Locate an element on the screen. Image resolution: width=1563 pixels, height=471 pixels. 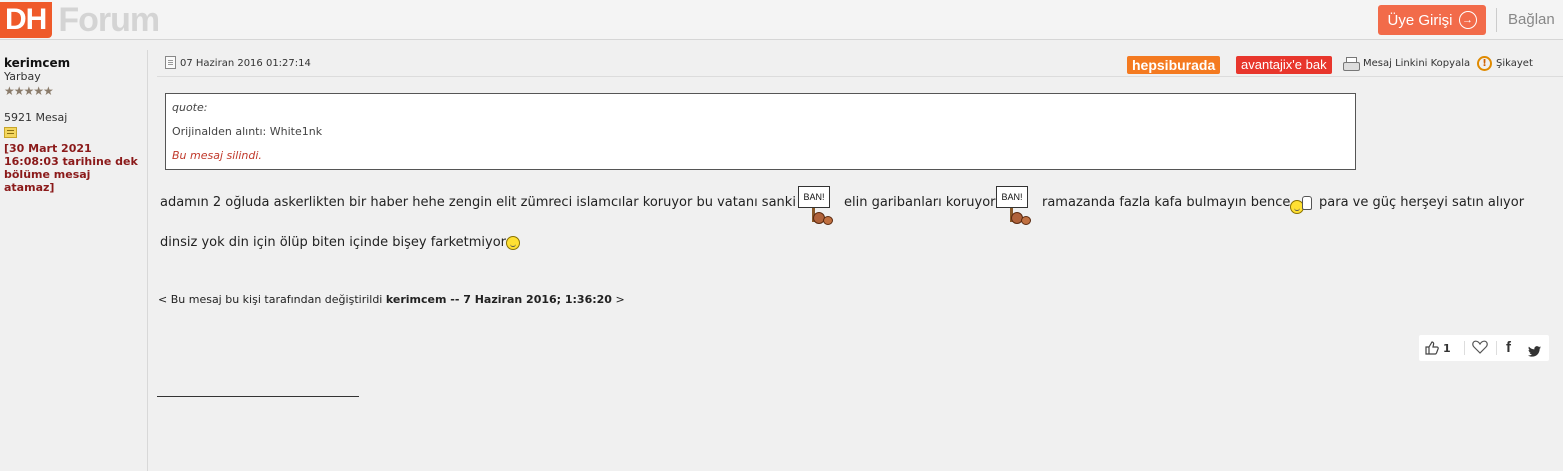
post-actions: 1 f is located at coordinates (1484, 348).